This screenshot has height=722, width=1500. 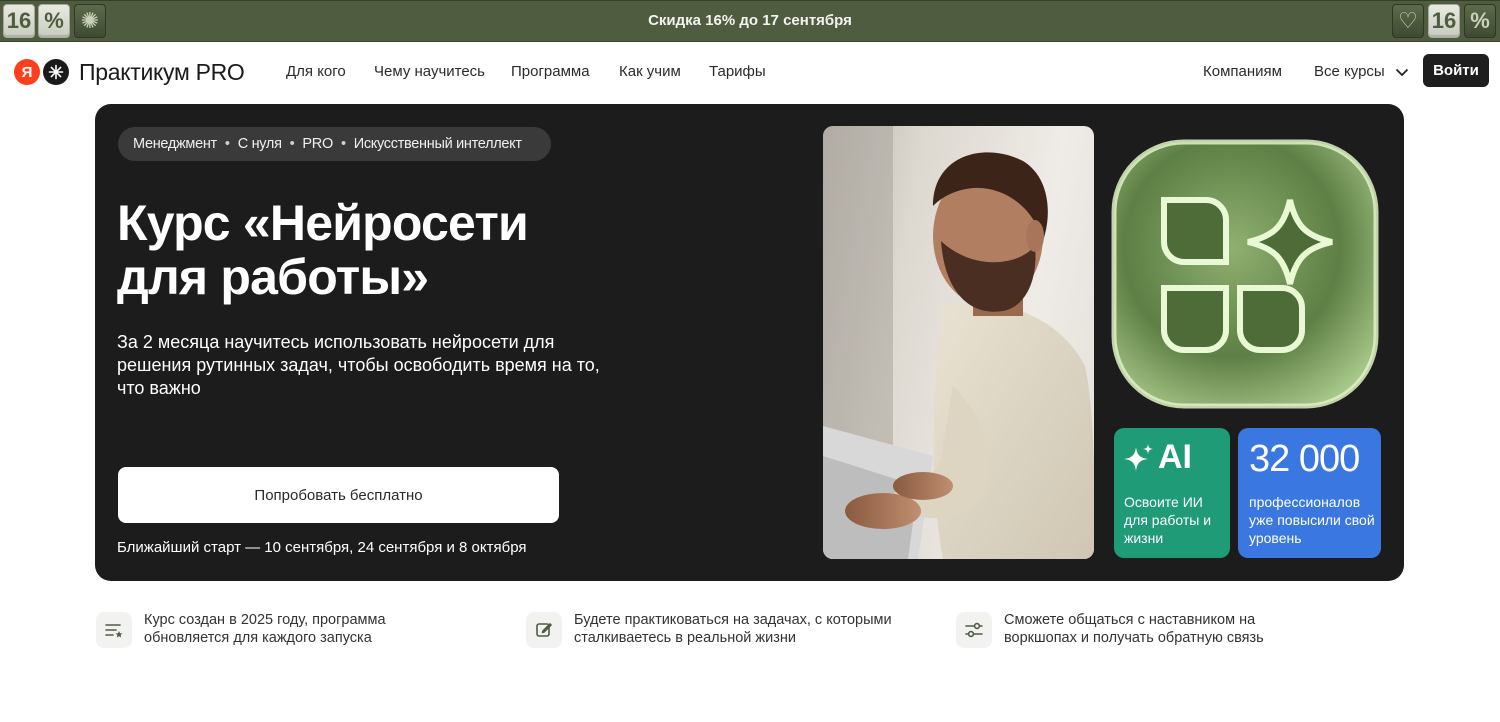 I want to click on promo-tile-percent-right: %, so click(x=1480, y=21).